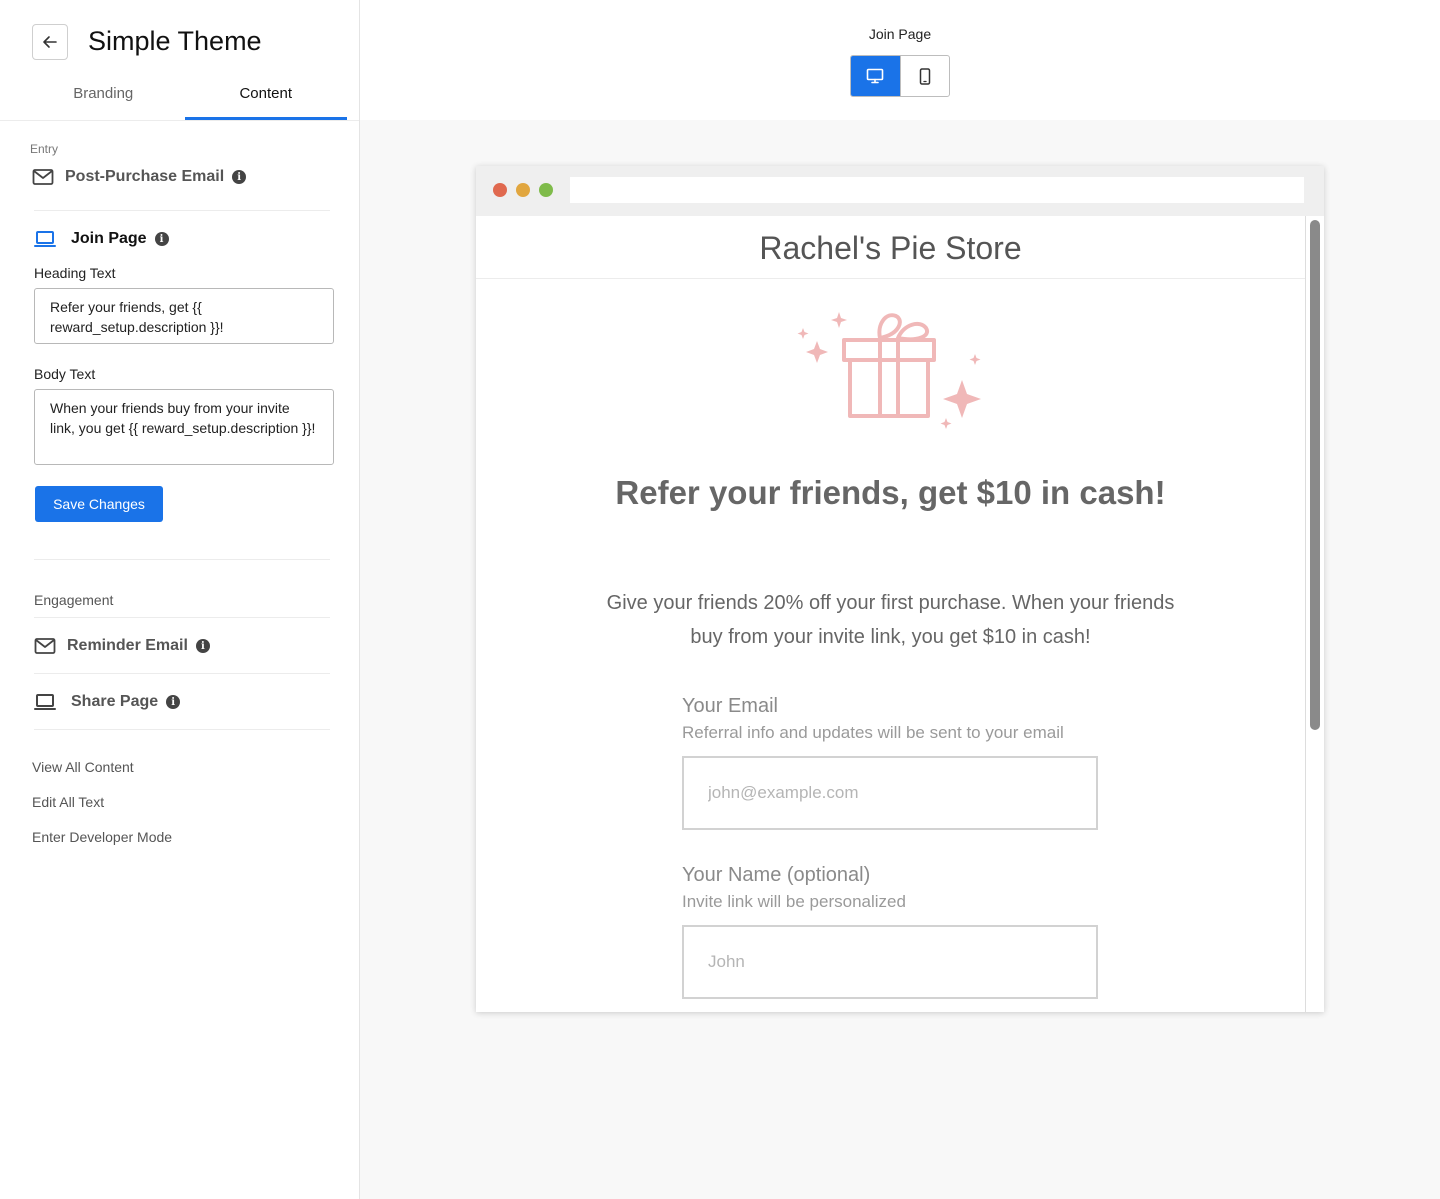 The image size is (1440, 1199). Describe the element at coordinates (265, 99) in the screenshot. I see `tab-content: Content` at that location.